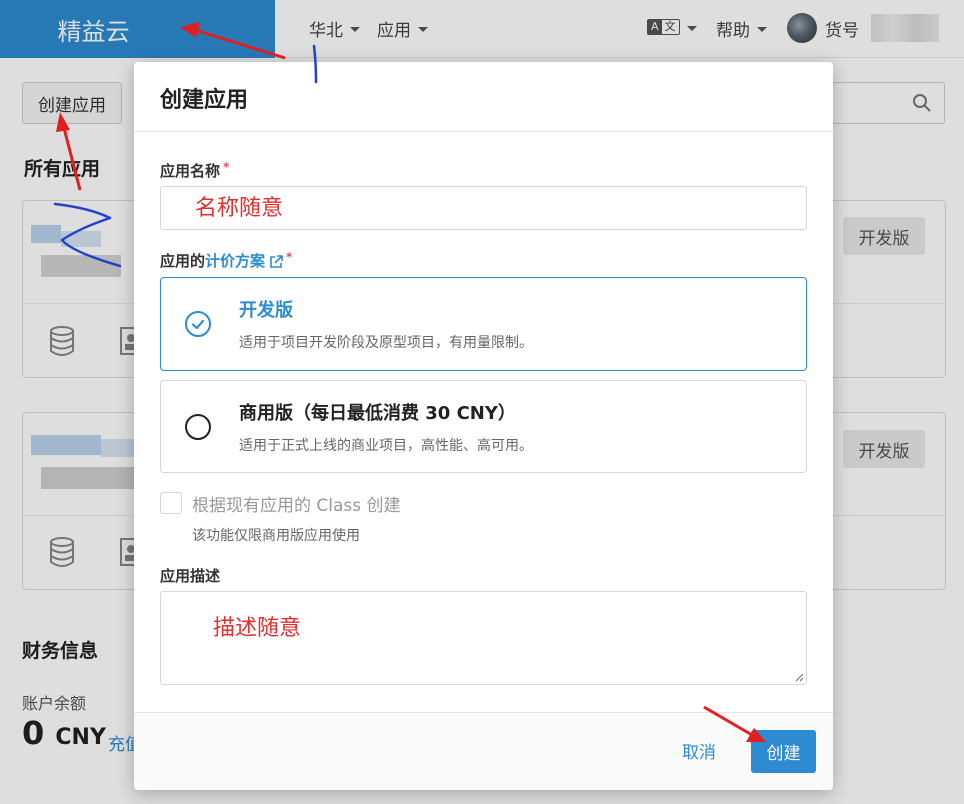  I want to click on dialog-title: 创建应用, so click(204, 100).